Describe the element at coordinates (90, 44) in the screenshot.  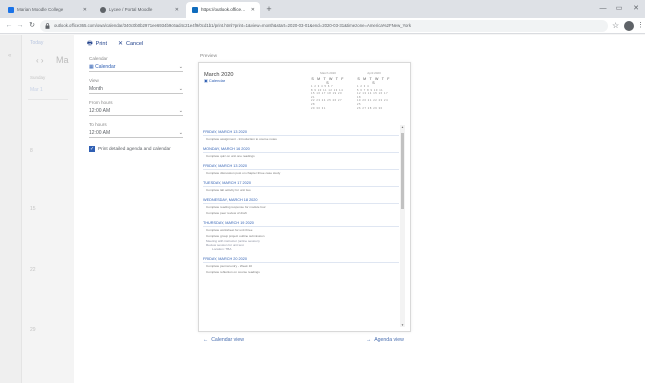
I see `printer-icon: 🖶` at that location.